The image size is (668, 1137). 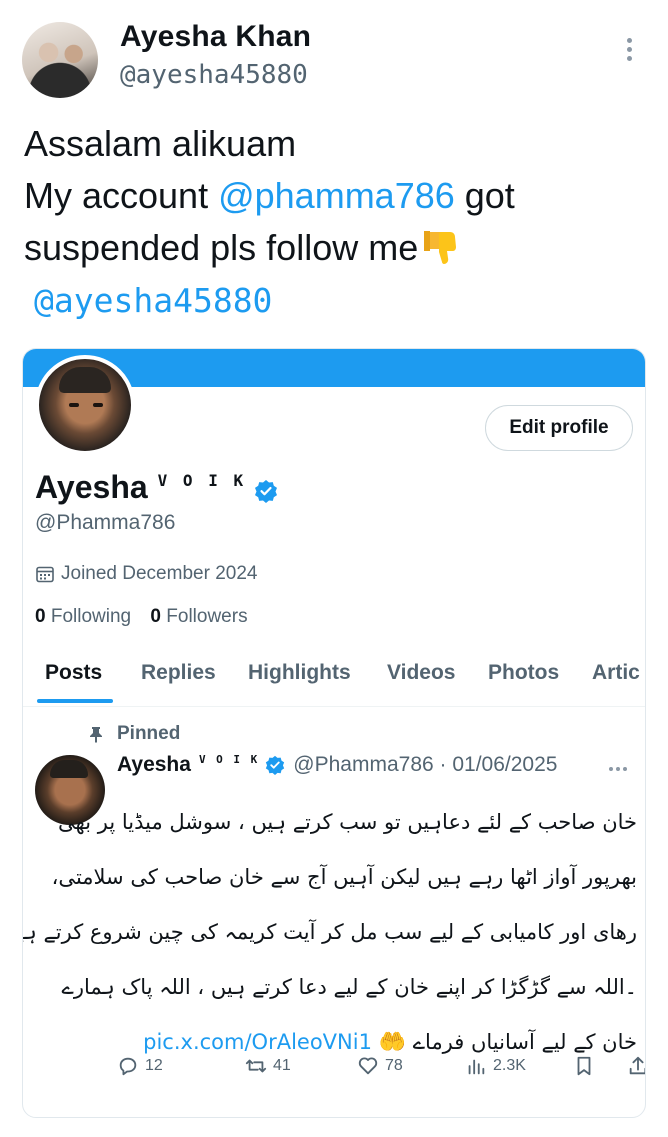 I want to click on tweet-text-fragment: got, so click(x=484, y=195).